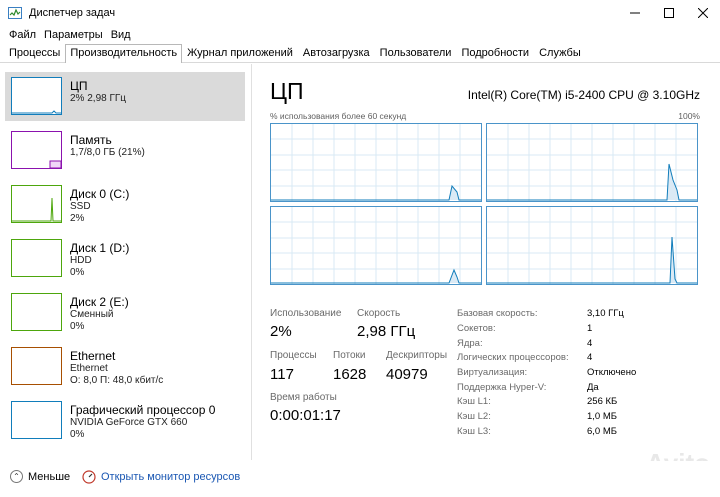  I want to click on sidebar-item-title: Память, so click(91, 140).